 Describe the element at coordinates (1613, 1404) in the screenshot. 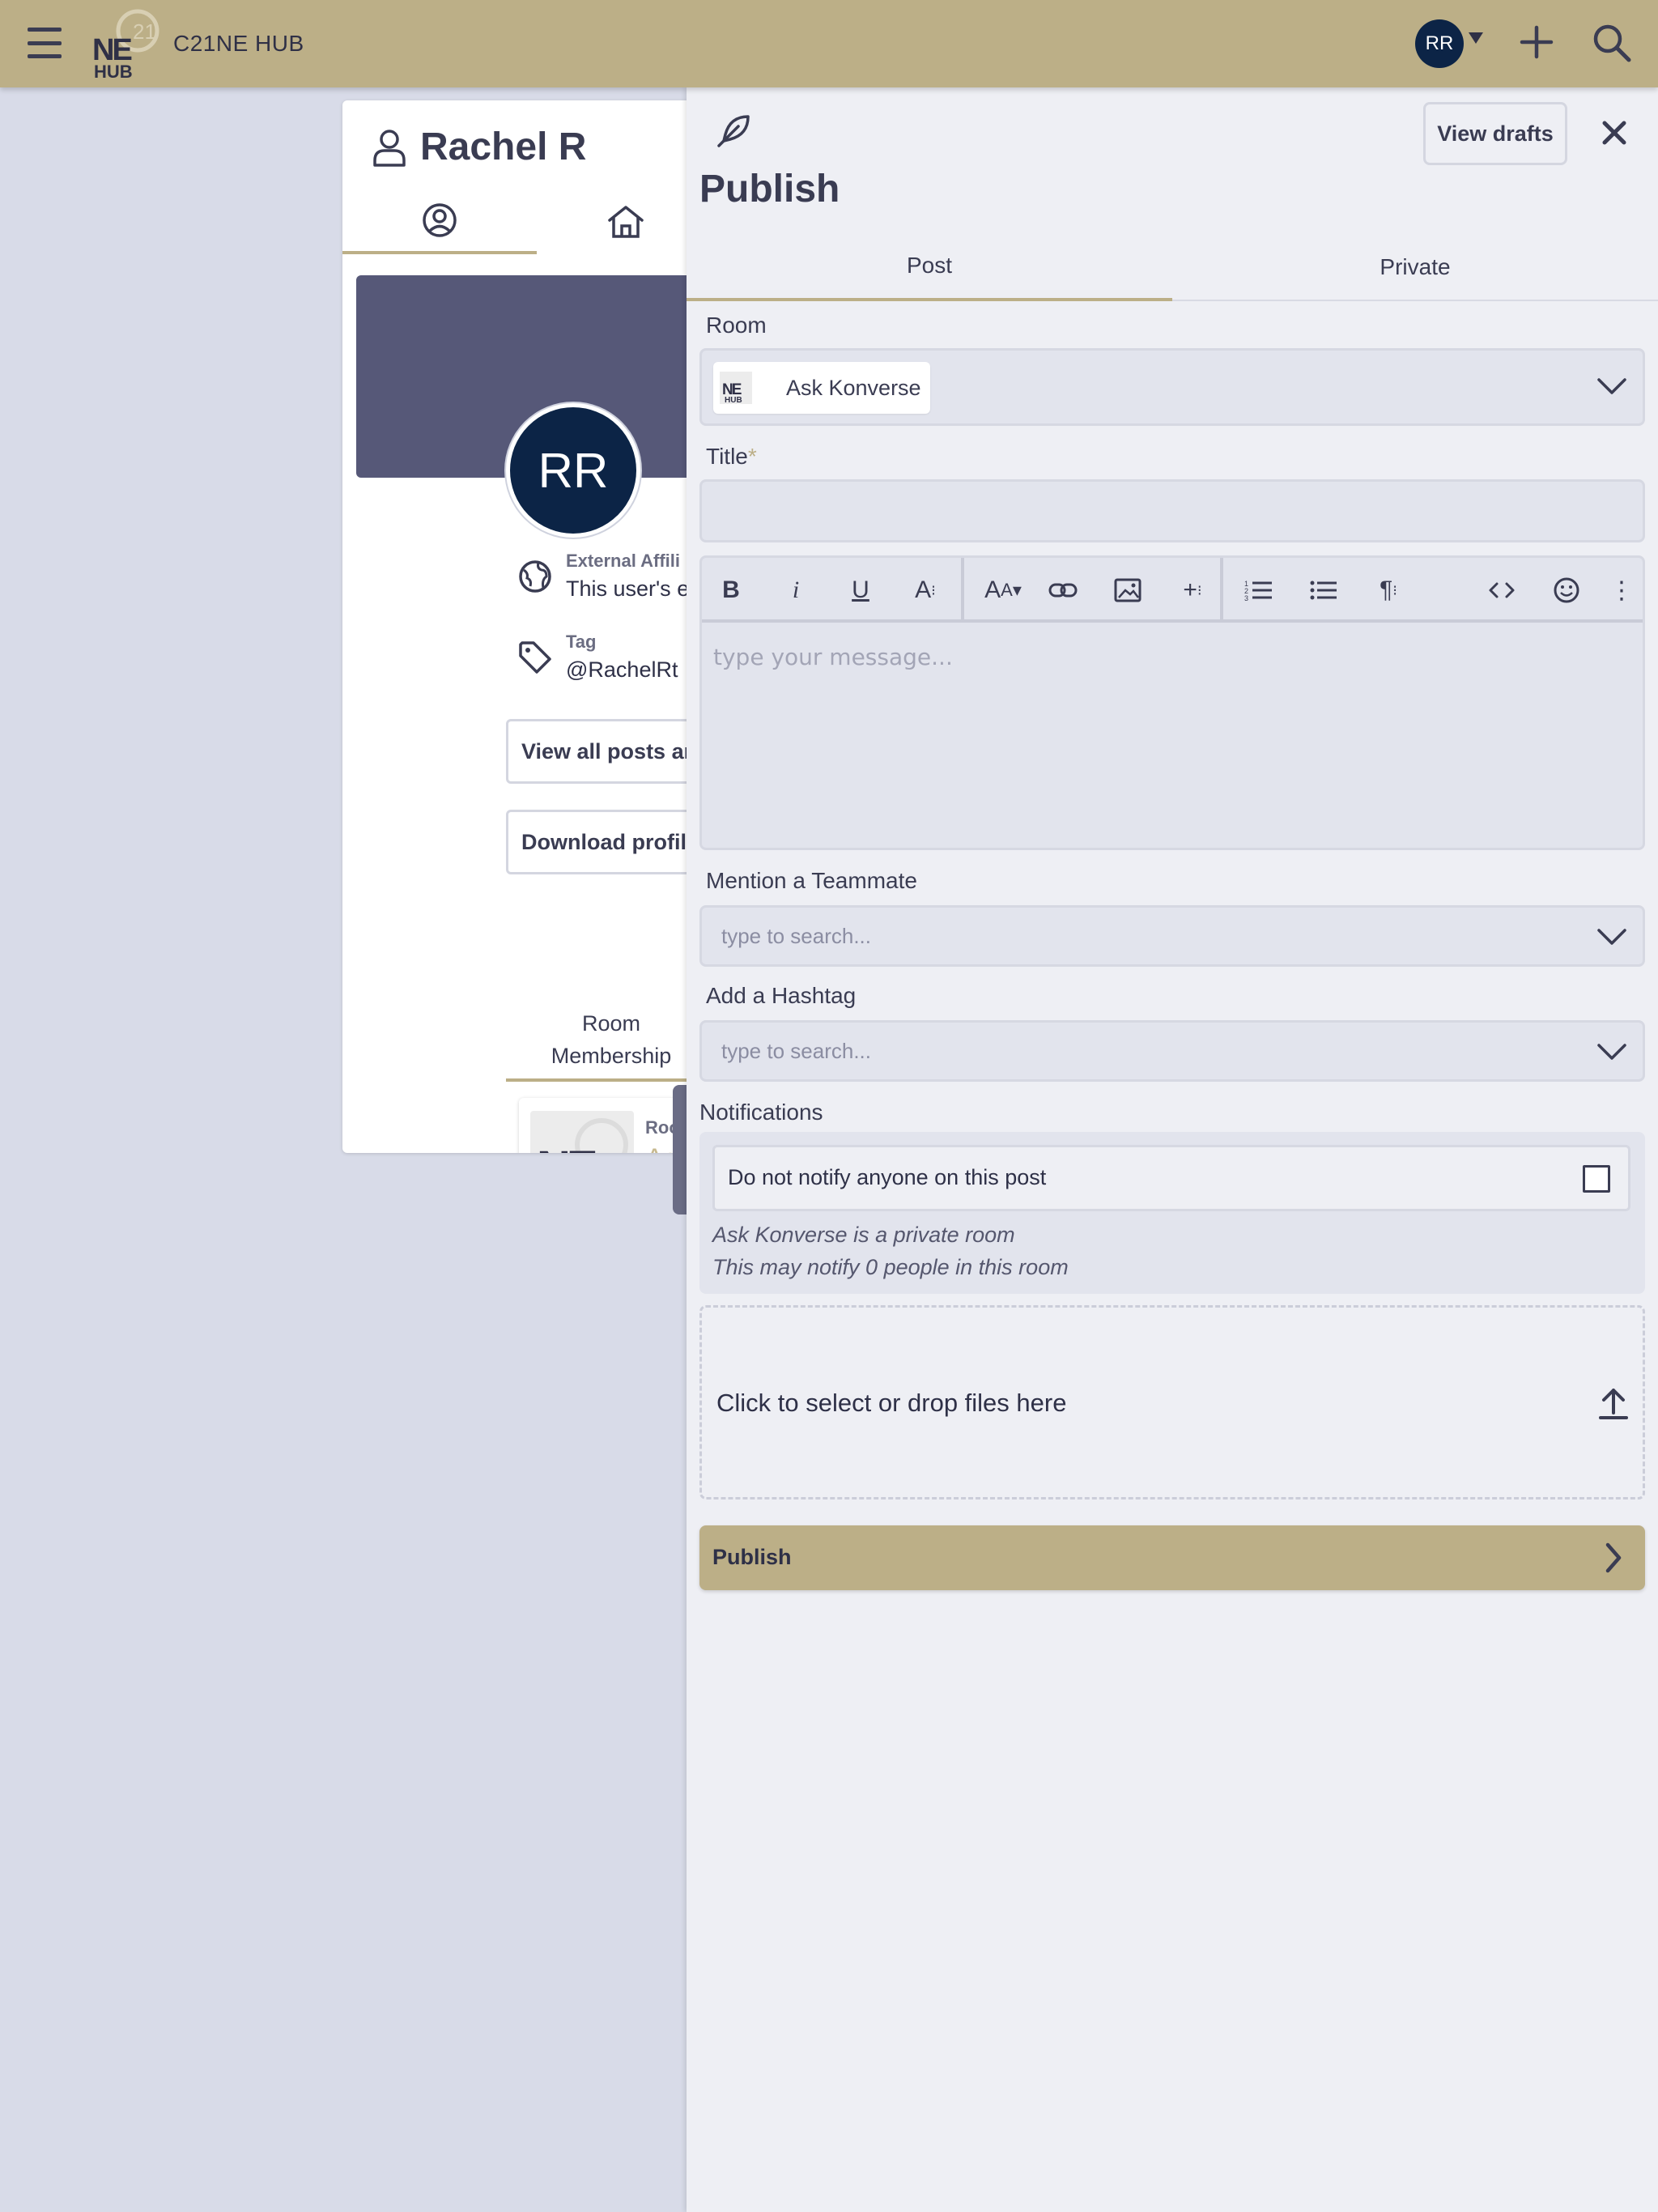

I see `upload-icon` at that location.